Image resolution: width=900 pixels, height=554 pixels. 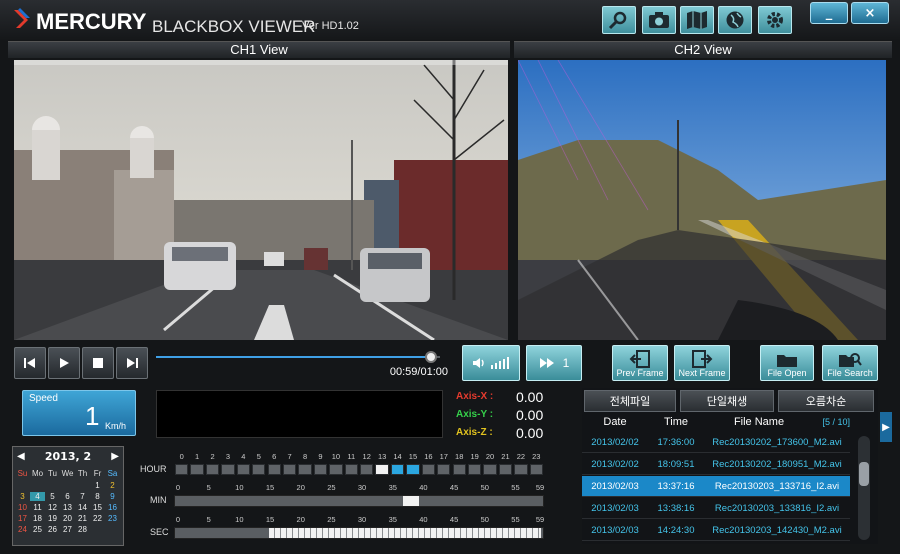 What do you see at coordinates (716, 422) in the screenshot?
I see `file-list-header: Date Time File Name [5 / 10]` at bounding box center [716, 422].